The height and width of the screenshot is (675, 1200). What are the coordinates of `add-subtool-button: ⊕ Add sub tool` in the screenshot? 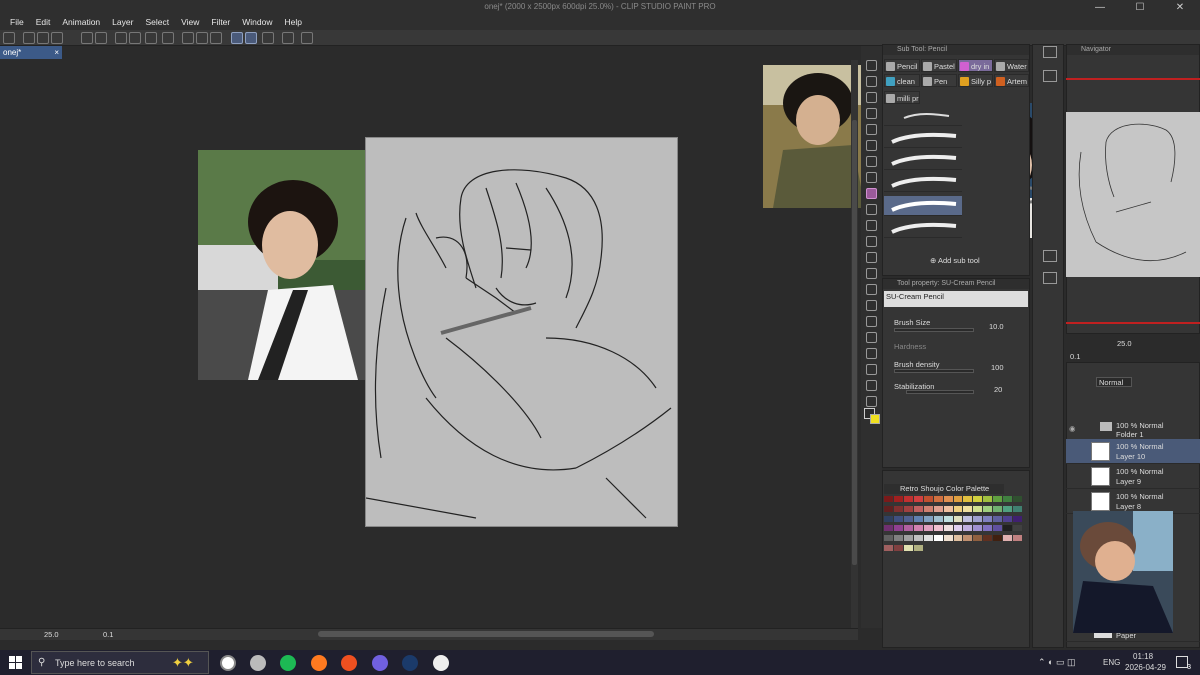 It's located at (955, 260).